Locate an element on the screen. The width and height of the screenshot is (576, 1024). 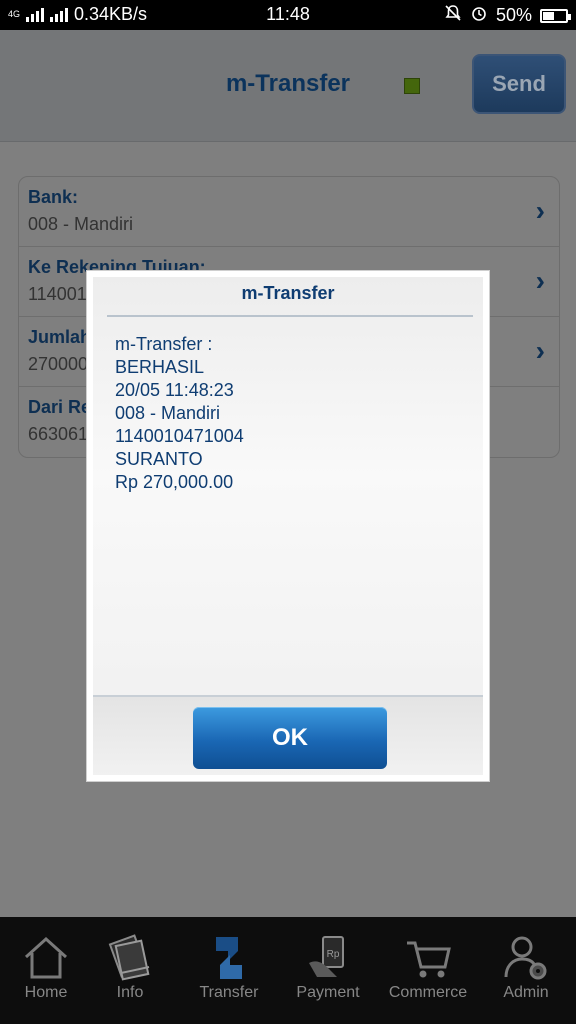
message-line: 008 - Mandiri is located at coordinates (168, 413).